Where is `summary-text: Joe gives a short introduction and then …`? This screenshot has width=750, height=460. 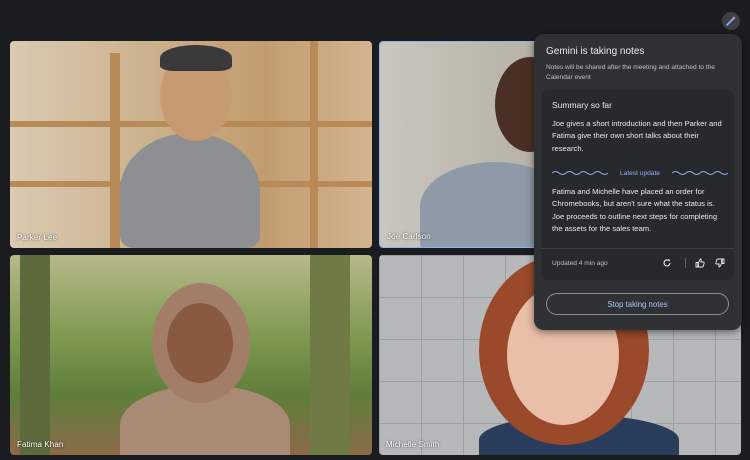 summary-text: Joe gives a short introduction and then … is located at coordinates (637, 136).